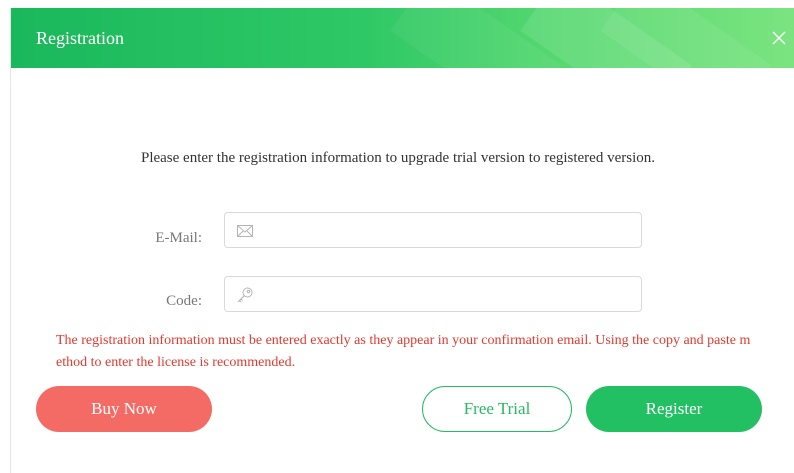 The height and width of the screenshot is (473, 794). I want to click on register-button: Register, so click(674, 409).